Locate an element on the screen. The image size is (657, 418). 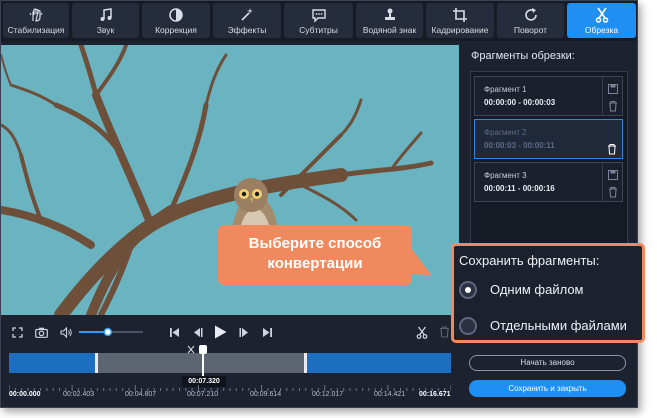
playhead is located at coordinates (203, 362).